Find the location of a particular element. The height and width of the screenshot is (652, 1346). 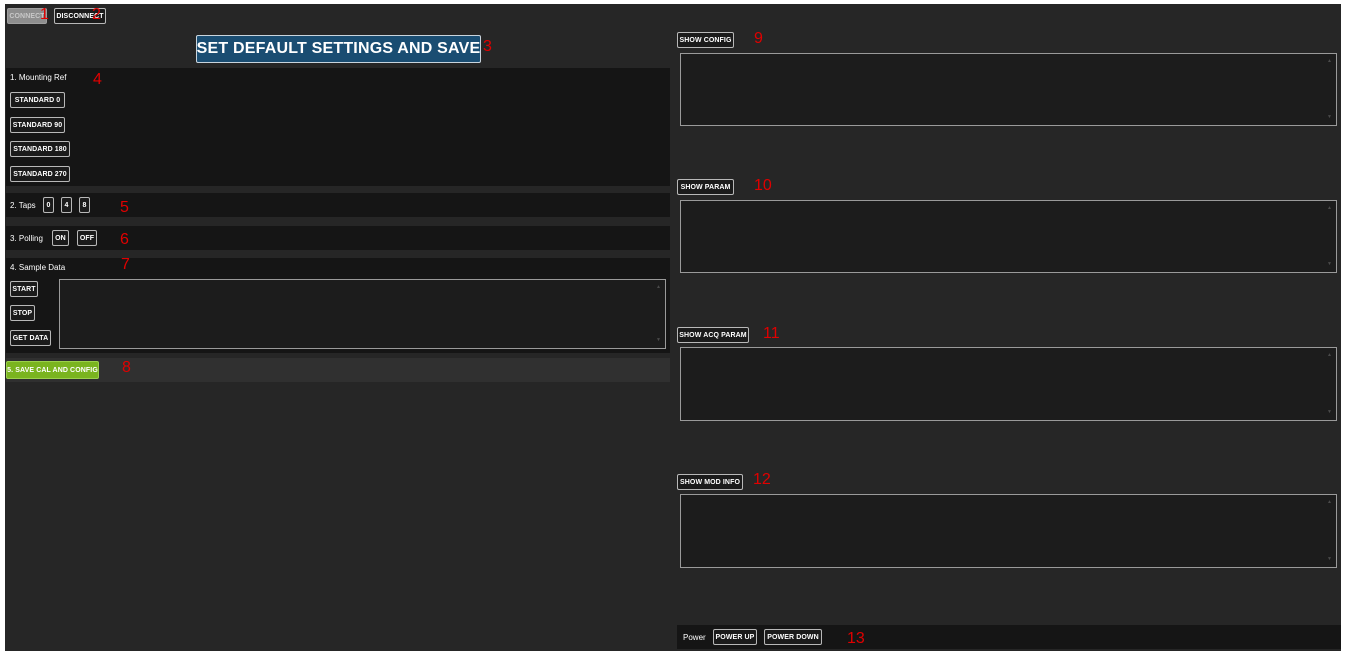

marker-10: 10 is located at coordinates (763, 185).